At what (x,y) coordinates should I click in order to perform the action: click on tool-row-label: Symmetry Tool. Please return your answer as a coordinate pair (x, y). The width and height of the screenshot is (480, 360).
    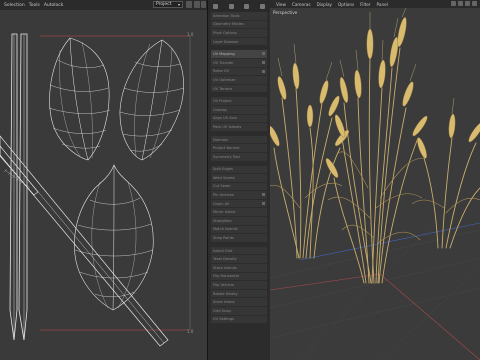
    Looking at the image, I should click on (226, 156).